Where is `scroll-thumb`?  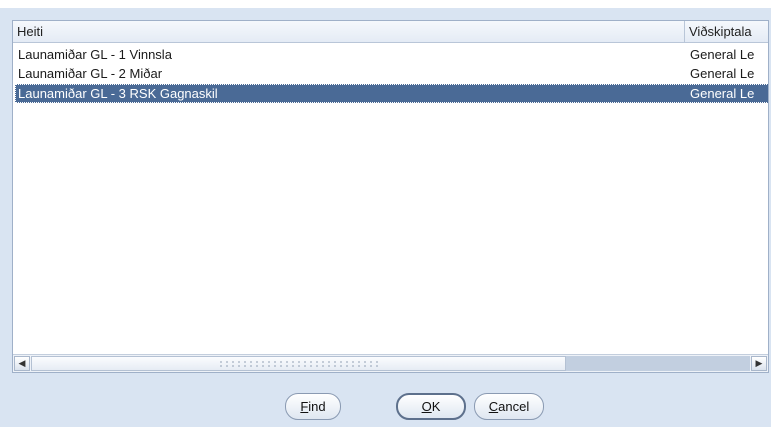
scroll-thumb is located at coordinates (298, 363).